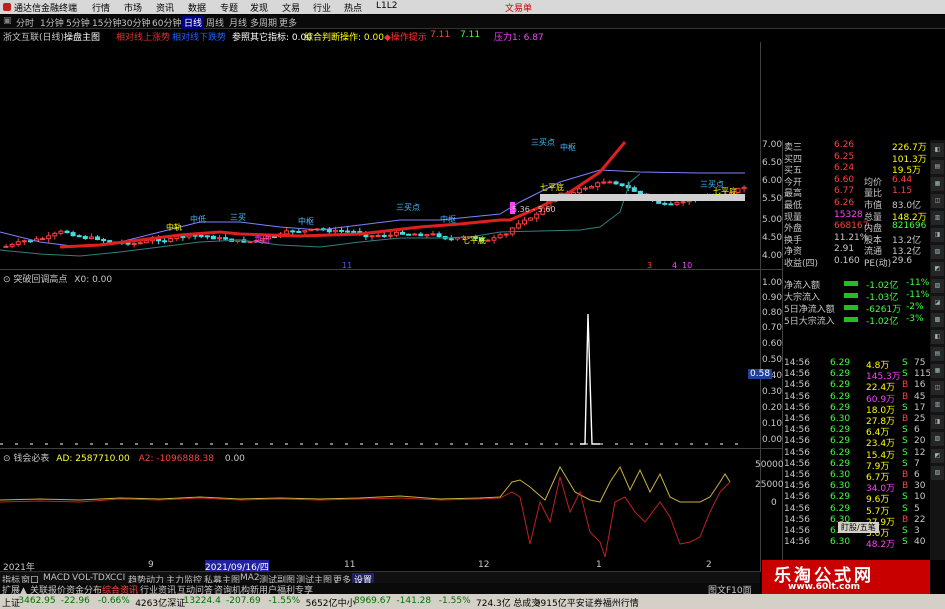  Describe the element at coordinates (902, 191) in the screenshot. I see `quote-value-2: 1.15` at that location.